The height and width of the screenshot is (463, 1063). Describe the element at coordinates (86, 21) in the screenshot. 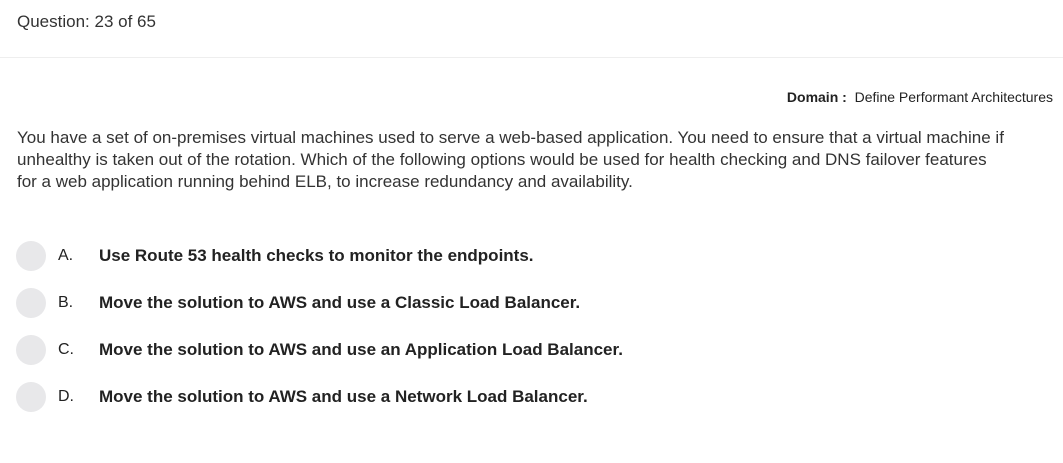

I see `question-counter: Question: 23 of 65` at that location.